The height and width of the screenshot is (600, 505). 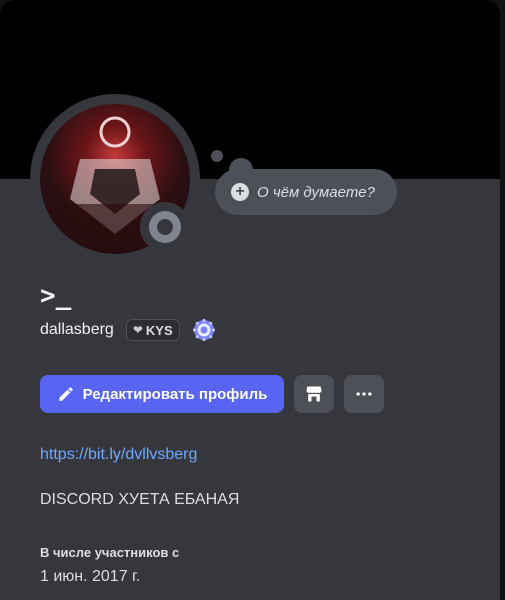 I want to click on member-since-label: В числе участников с, so click(x=110, y=552).